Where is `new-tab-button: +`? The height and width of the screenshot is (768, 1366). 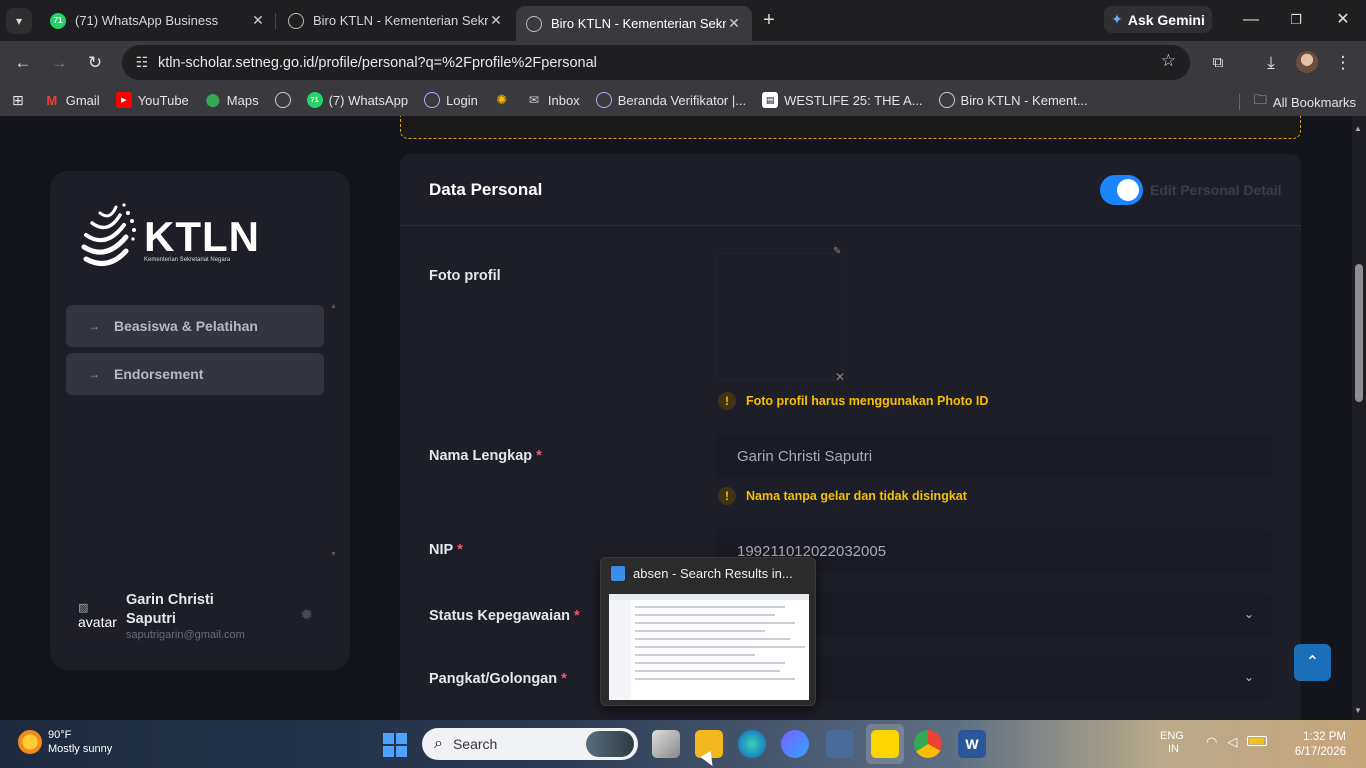 new-tab-button: + is located at coordinates (769, 20).